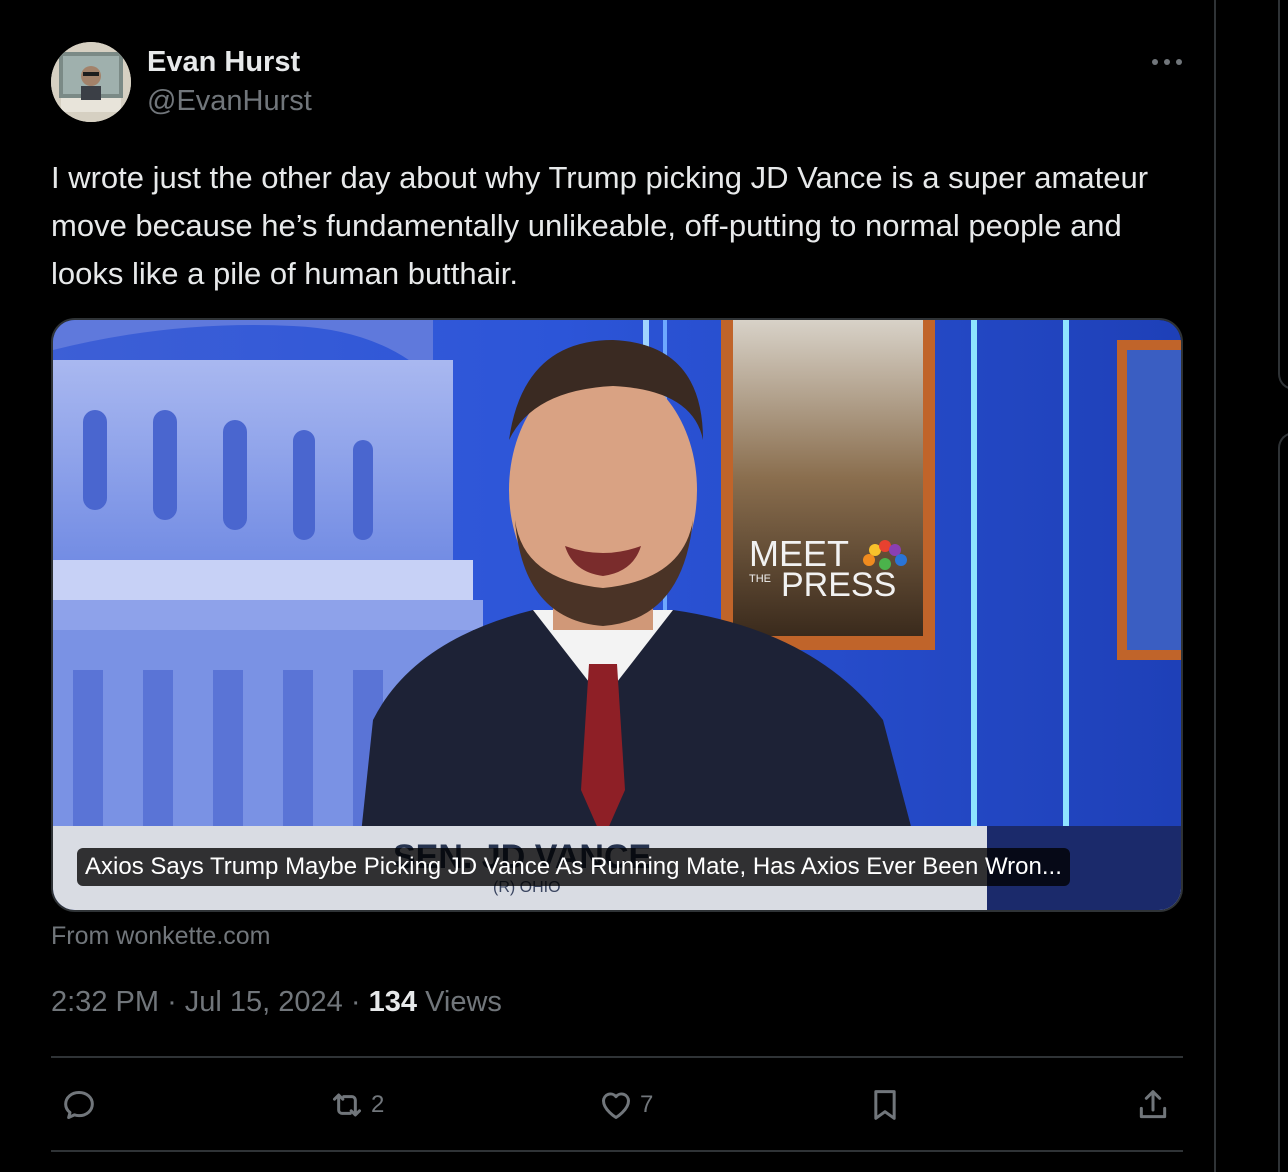  What do you see at coordinates (760, 579) in the screenshot?
I see `svg-text: THE` at bounding box center [760, 579].